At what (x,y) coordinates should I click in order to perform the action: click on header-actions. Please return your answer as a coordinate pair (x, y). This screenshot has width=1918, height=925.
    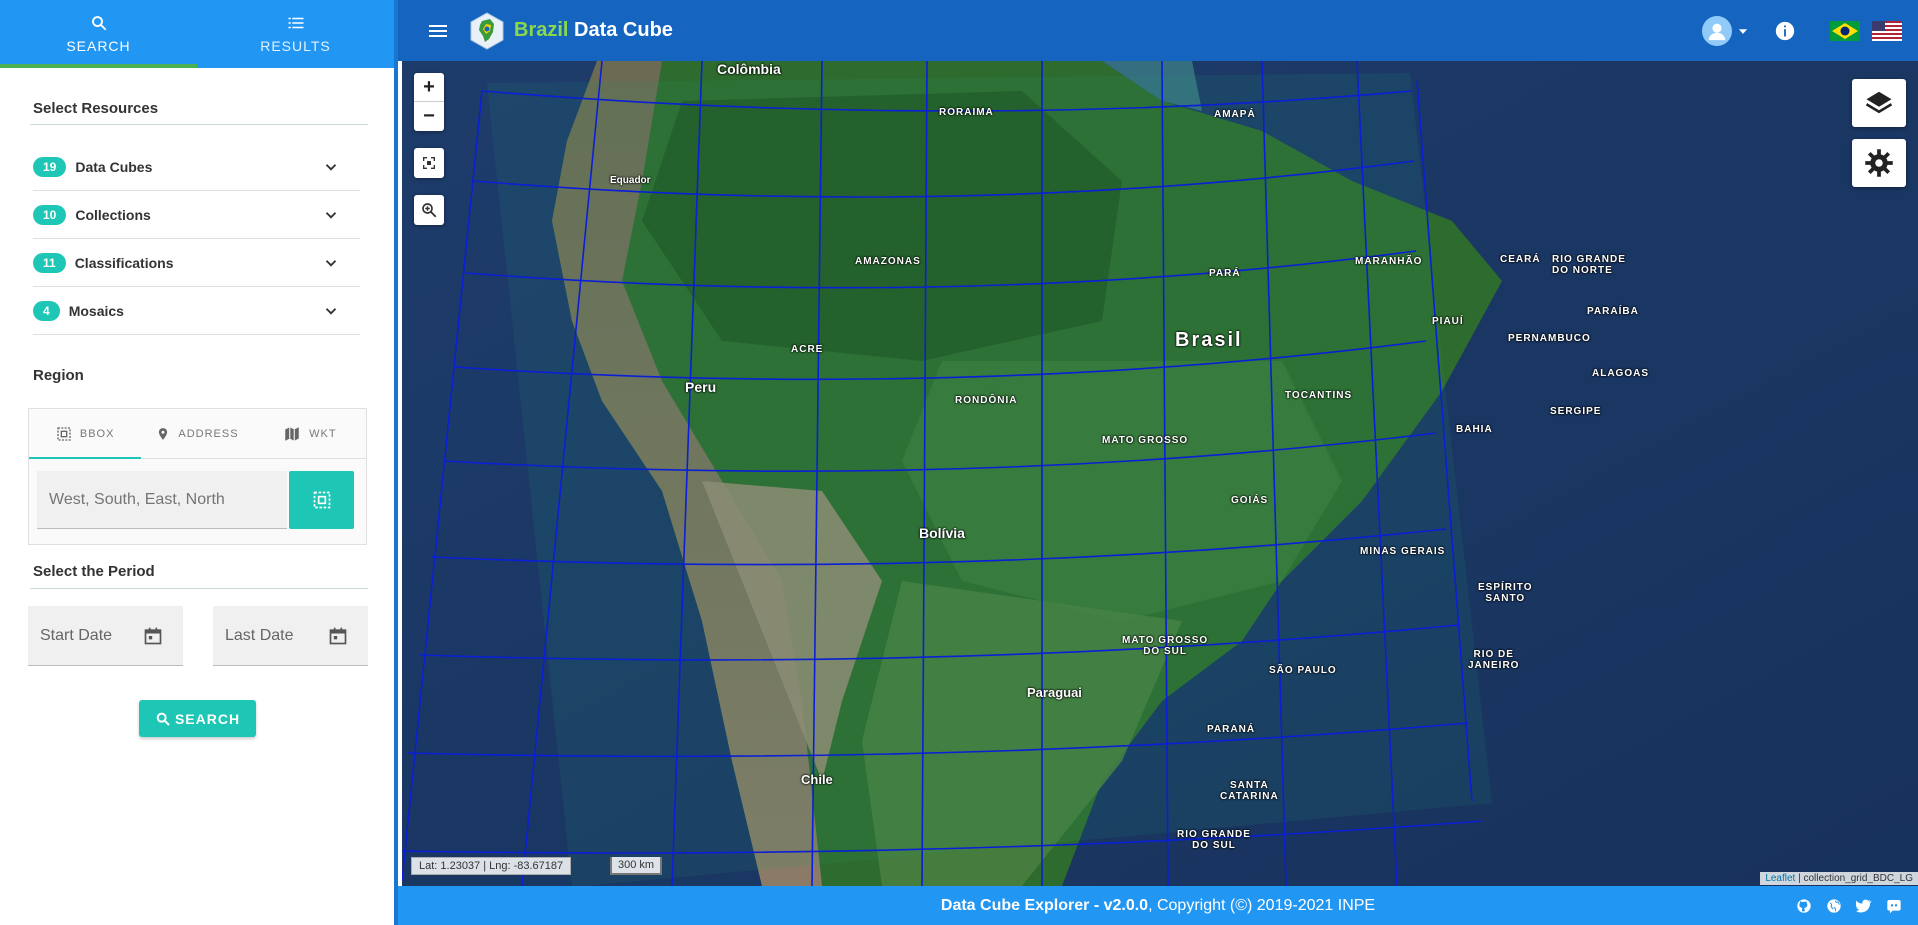
    Looking at the image, I should click on (1810, 30).